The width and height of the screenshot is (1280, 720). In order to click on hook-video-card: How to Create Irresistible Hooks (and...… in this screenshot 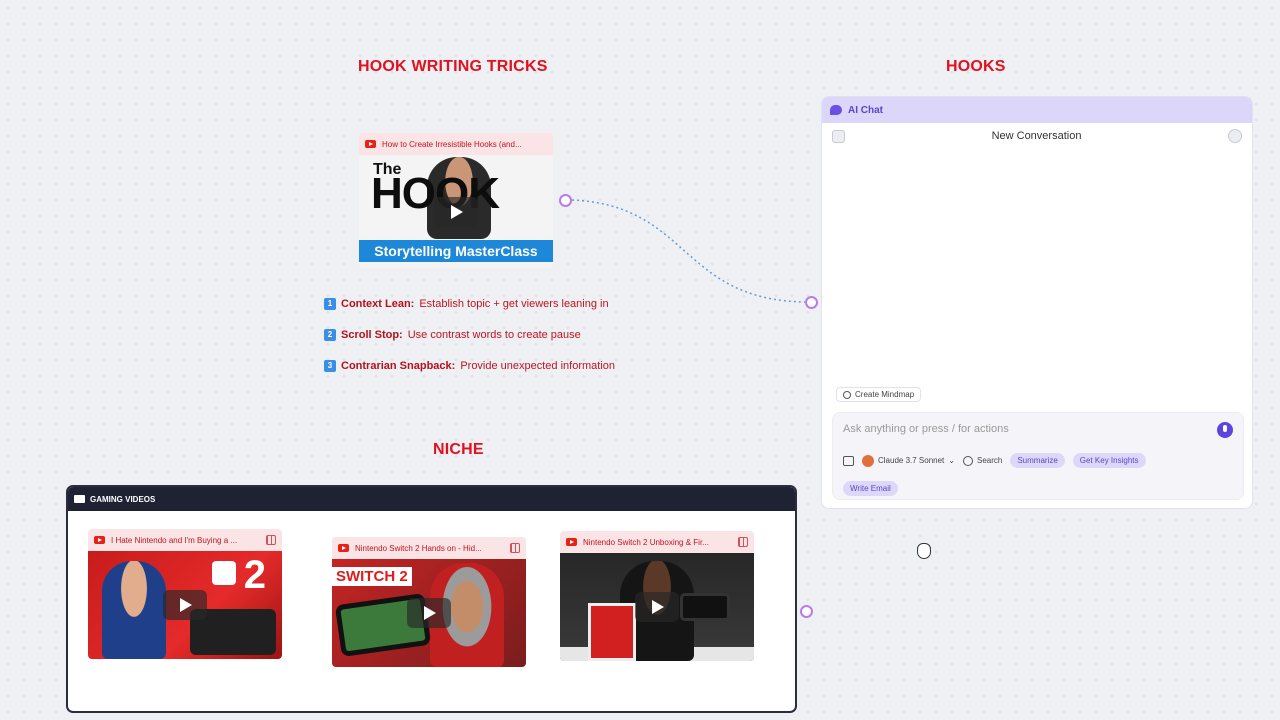, I will do `click(456, 200)`.